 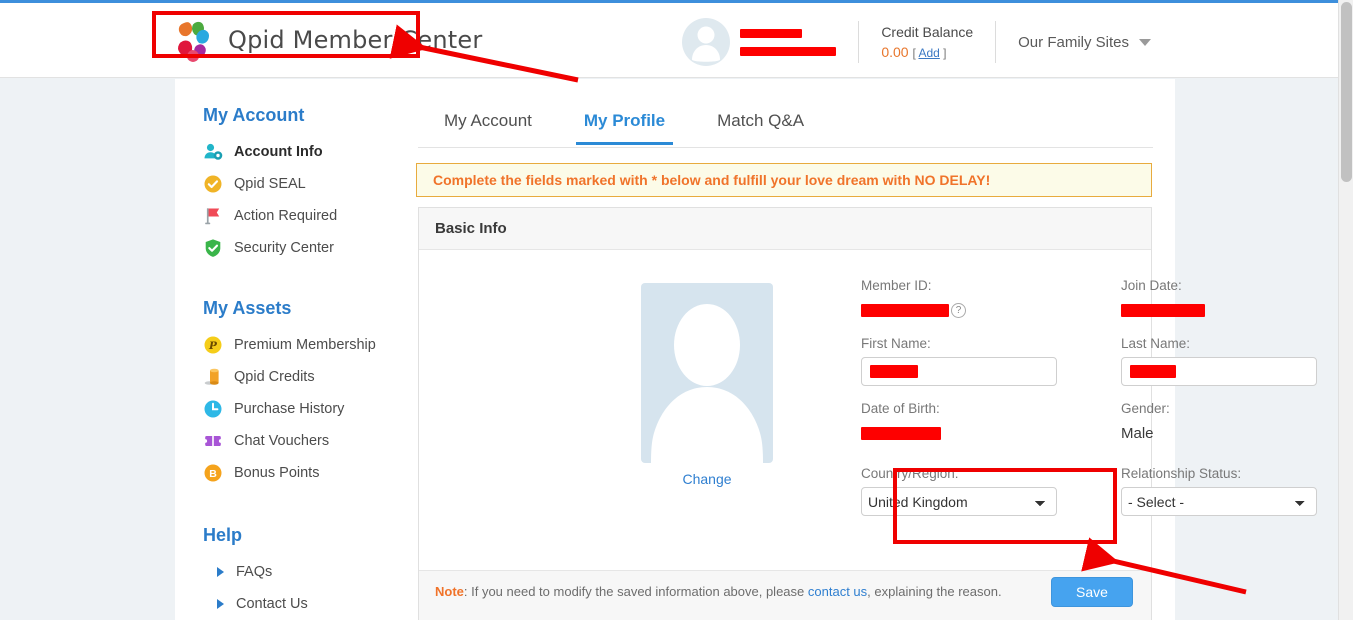 I want to click on sidebar-item-label: Chat Vouchers, so click(x=282, y=441).